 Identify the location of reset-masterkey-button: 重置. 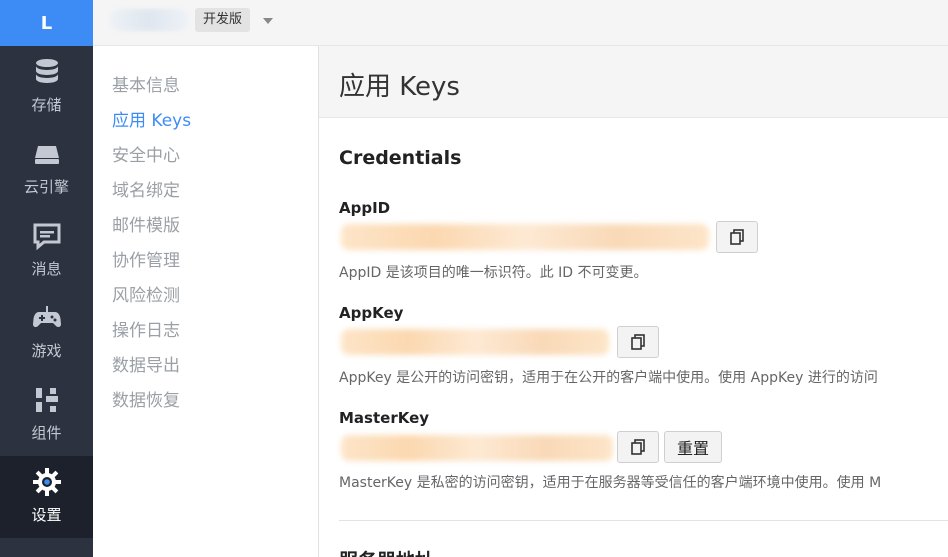
(693, 447).